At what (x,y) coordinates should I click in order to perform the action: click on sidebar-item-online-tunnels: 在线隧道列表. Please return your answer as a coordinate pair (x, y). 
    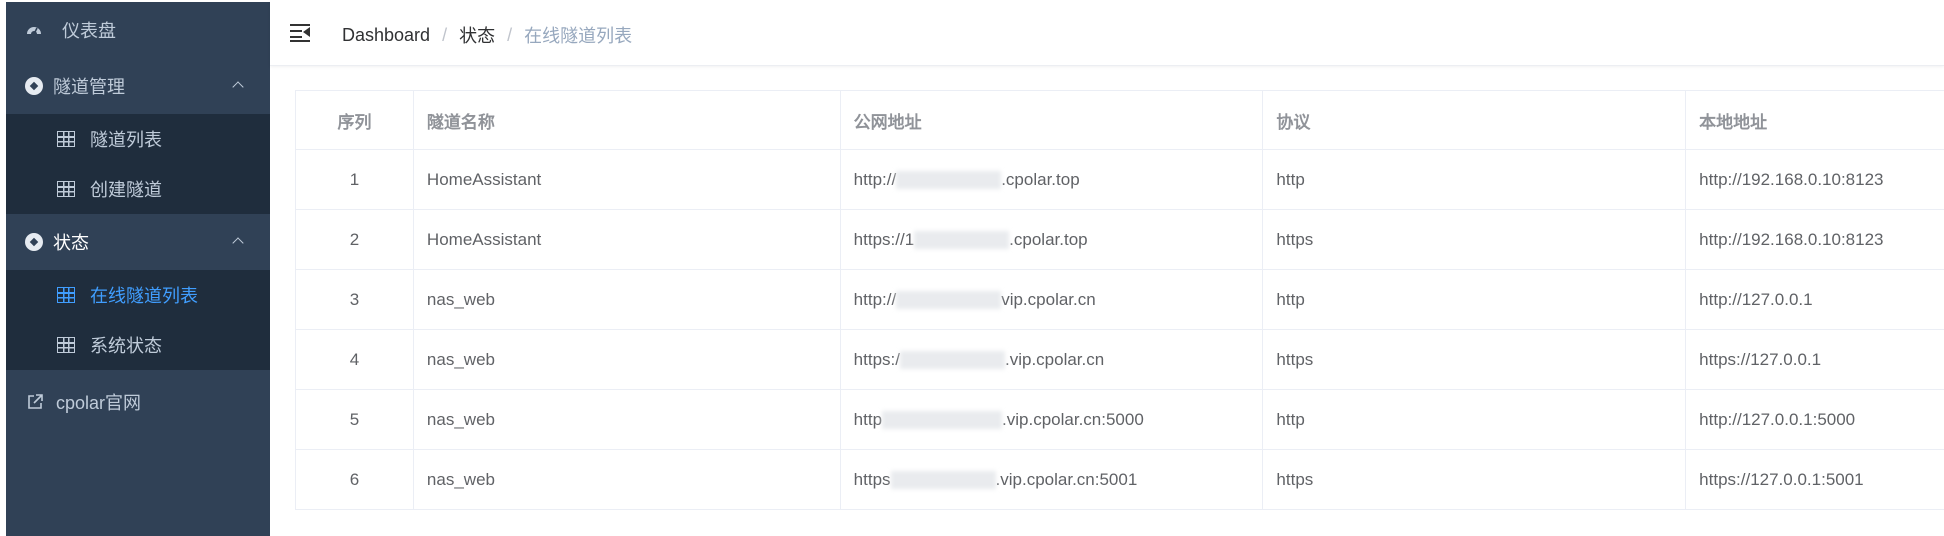
    Looking at the image, I should click on (138, 295).